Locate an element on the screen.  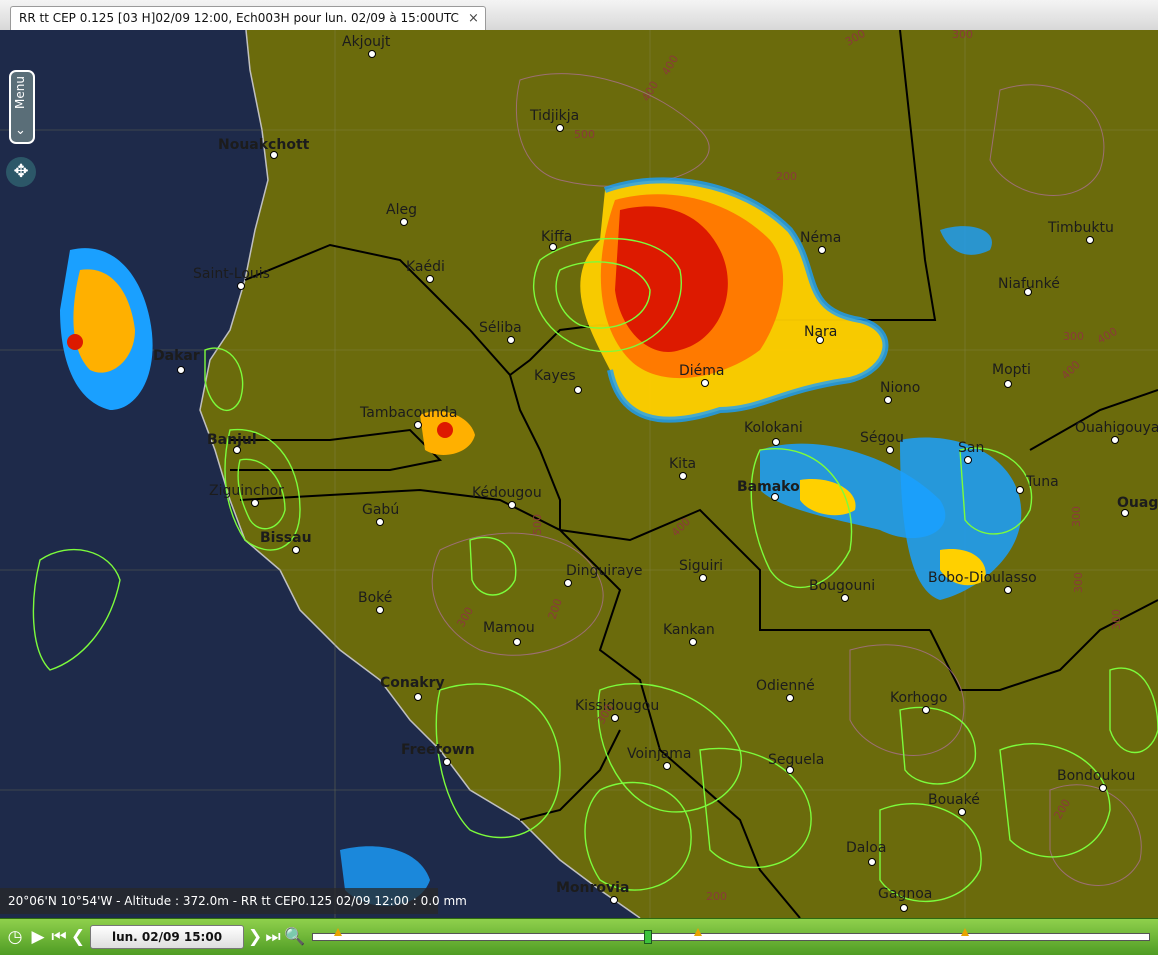
city-label: Ouagadougou is located at coordinates (1137, 503).